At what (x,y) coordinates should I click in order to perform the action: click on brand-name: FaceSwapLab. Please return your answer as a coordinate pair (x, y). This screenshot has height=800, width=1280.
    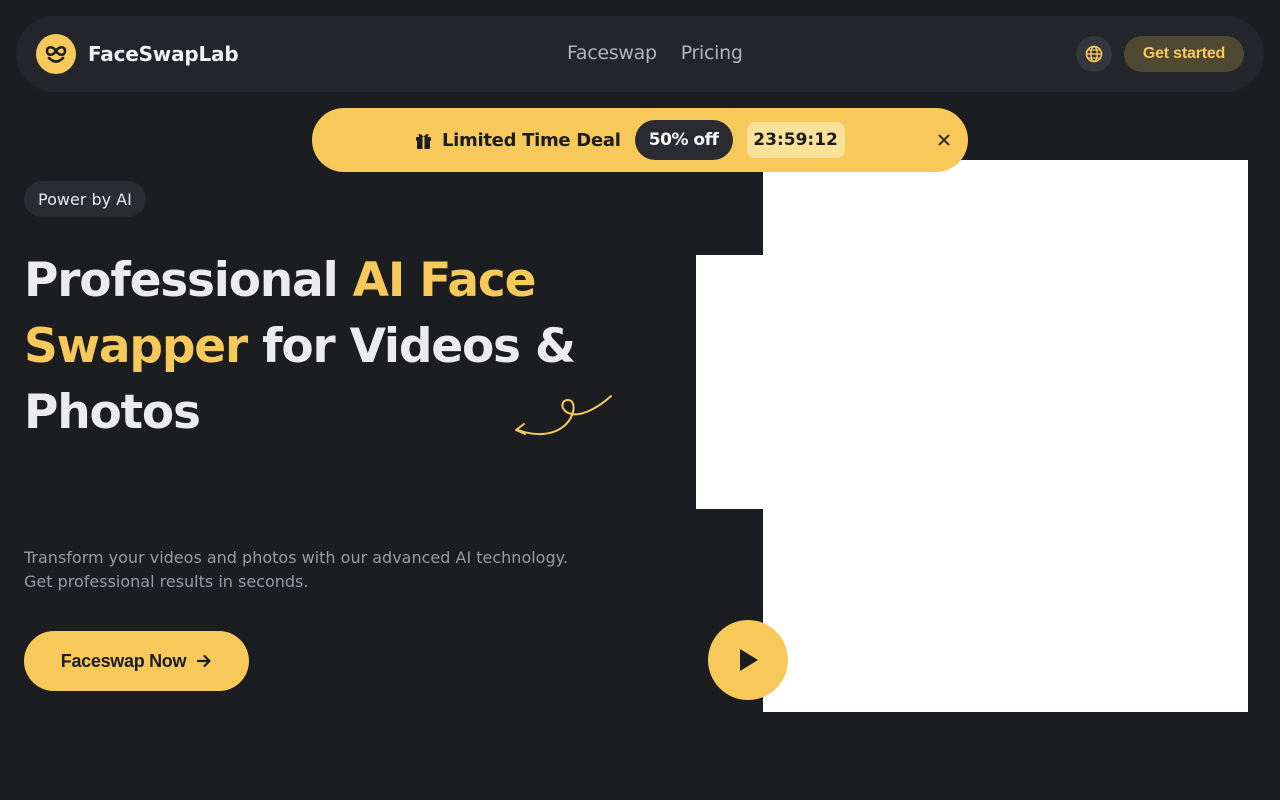
    Looking at the image, I should click on (163, 54).